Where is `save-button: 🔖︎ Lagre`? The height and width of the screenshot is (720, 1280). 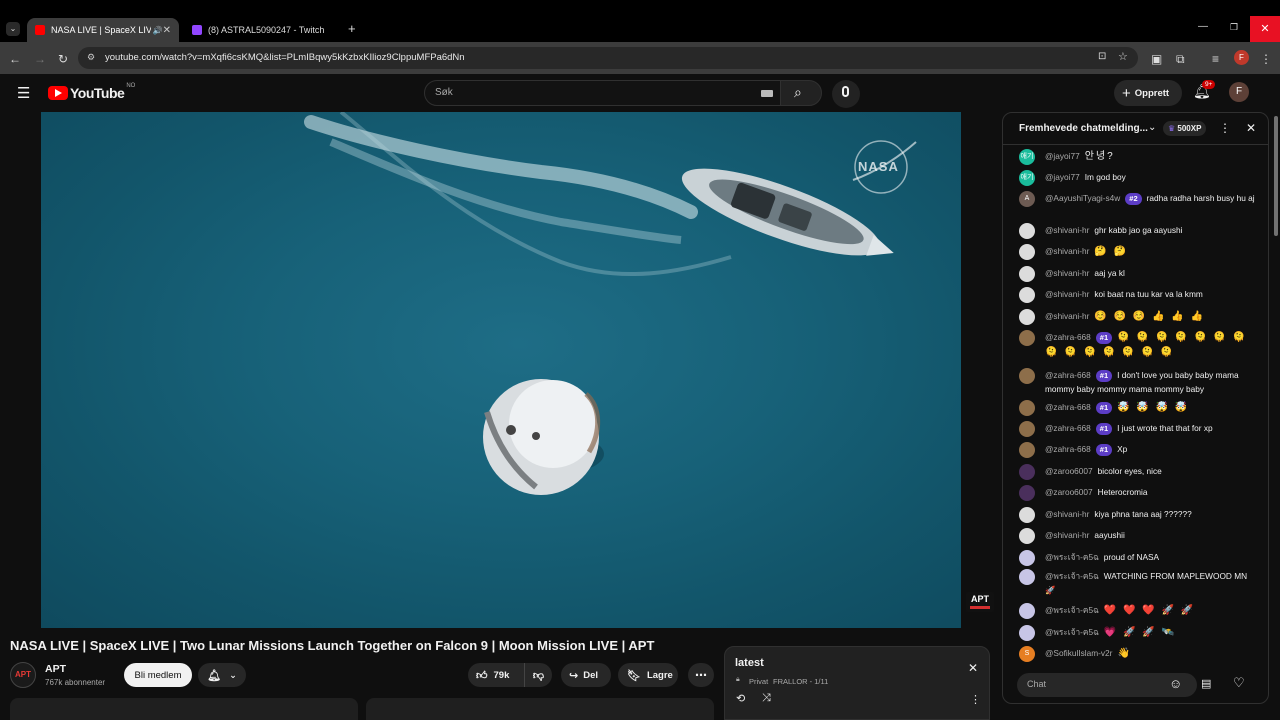 save-button: 🔖︎ Lagre is located at coordinates (648, 675).